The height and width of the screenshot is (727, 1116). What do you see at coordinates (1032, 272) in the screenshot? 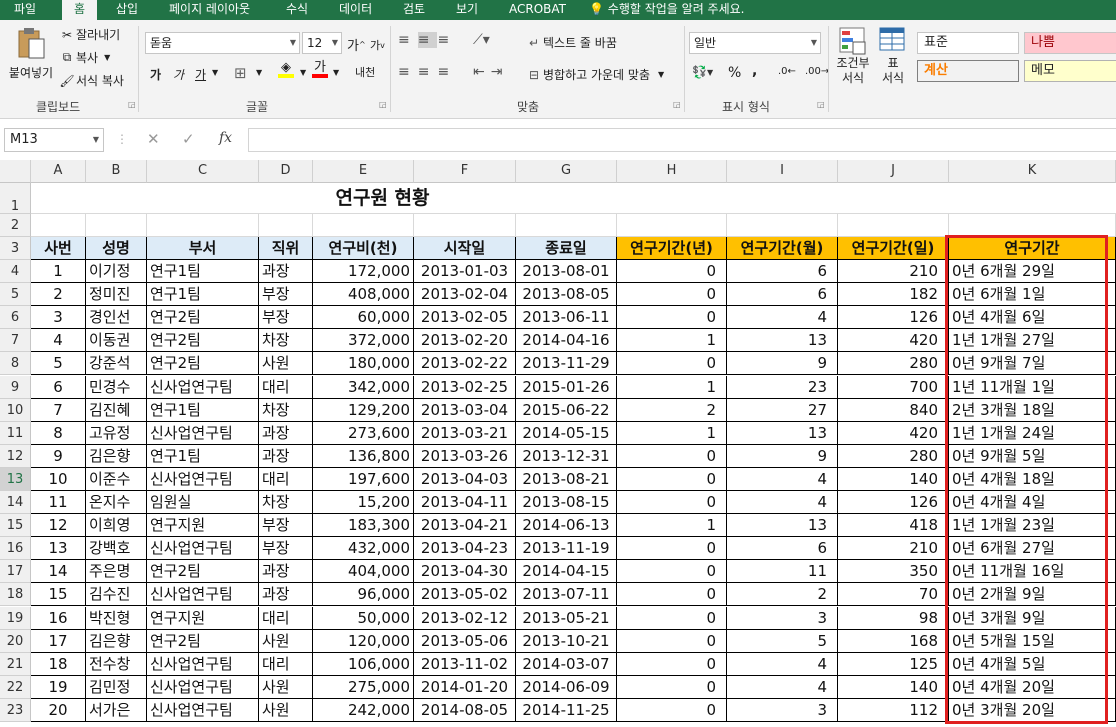
I see `table-cell: 0년 6개월 29일` at bounding box center [1032, 272].